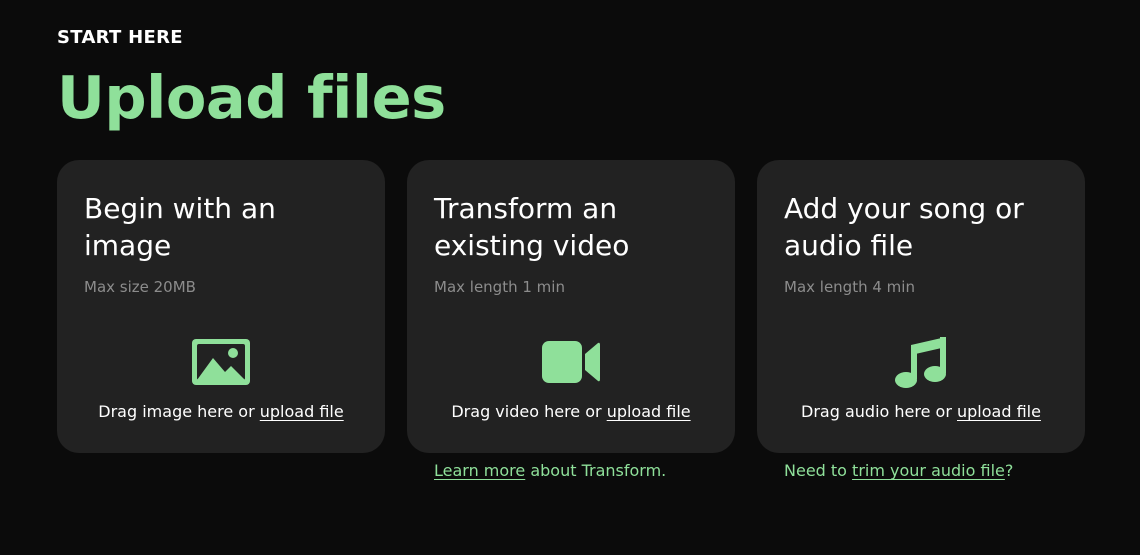 The image size is (1140, 555). Describe the element at coordinates (120, 37) in the screenshot. I see `eyebrow-label: START HERE` at that location.